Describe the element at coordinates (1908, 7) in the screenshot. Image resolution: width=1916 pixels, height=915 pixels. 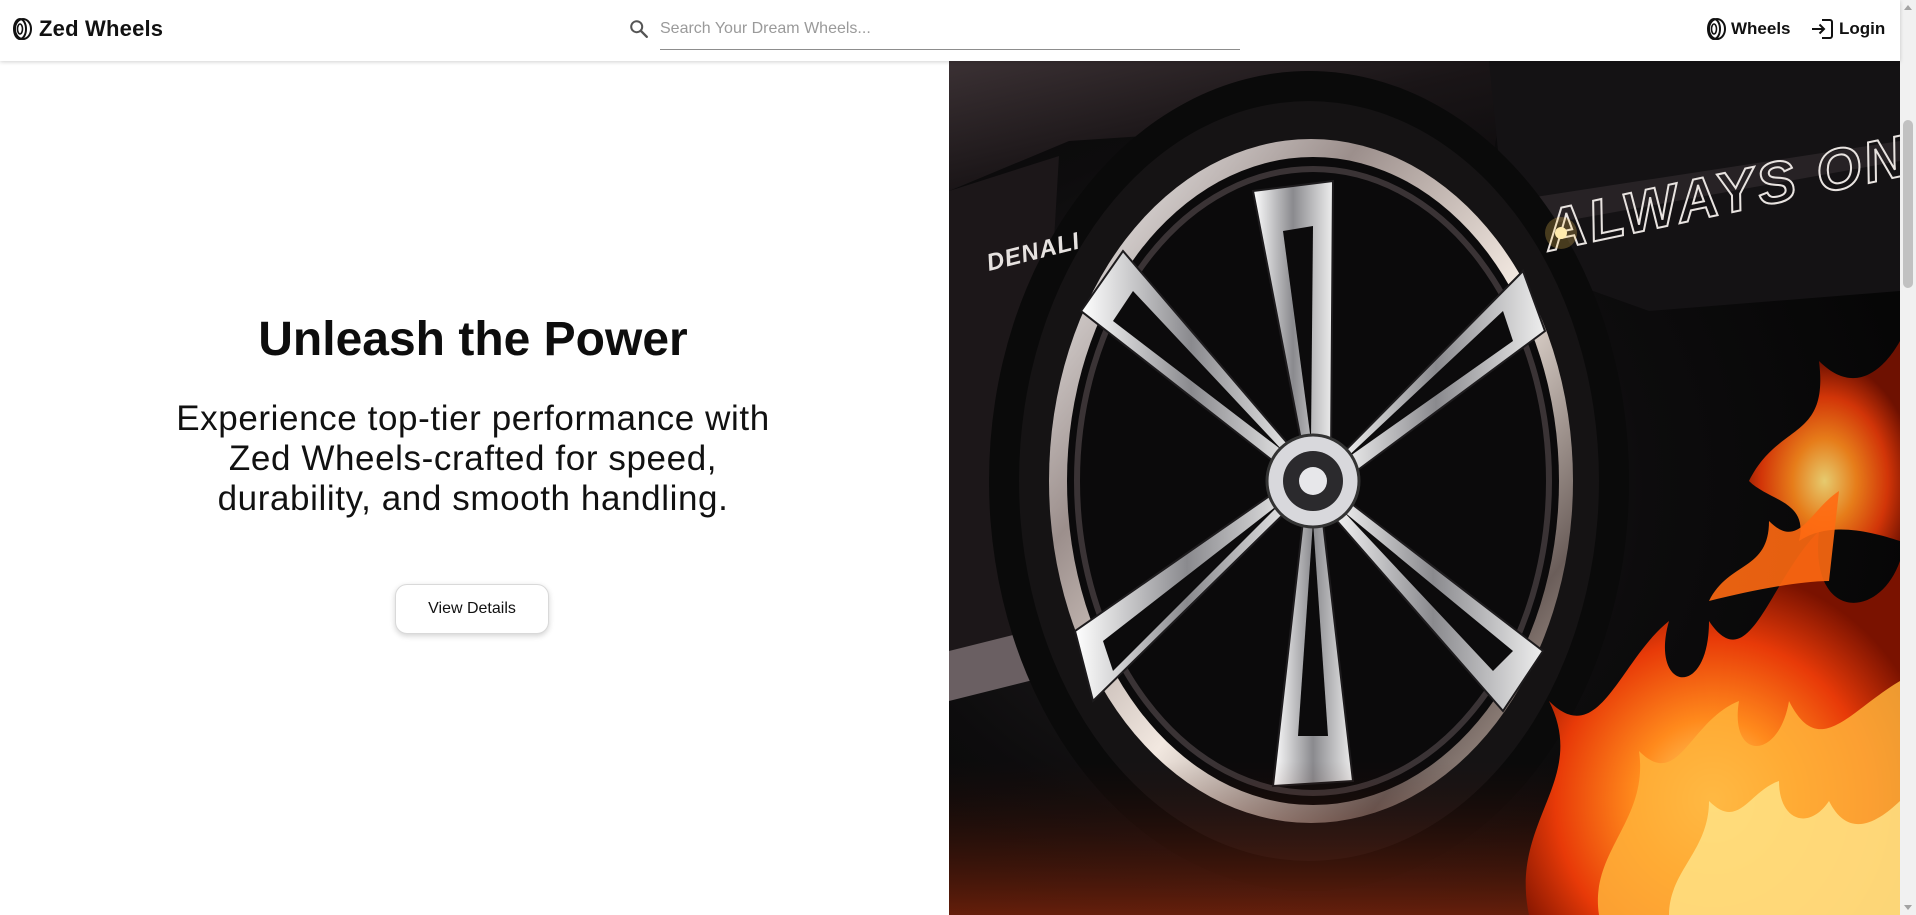
I see `scroll-up-arrow-icon` at that location.